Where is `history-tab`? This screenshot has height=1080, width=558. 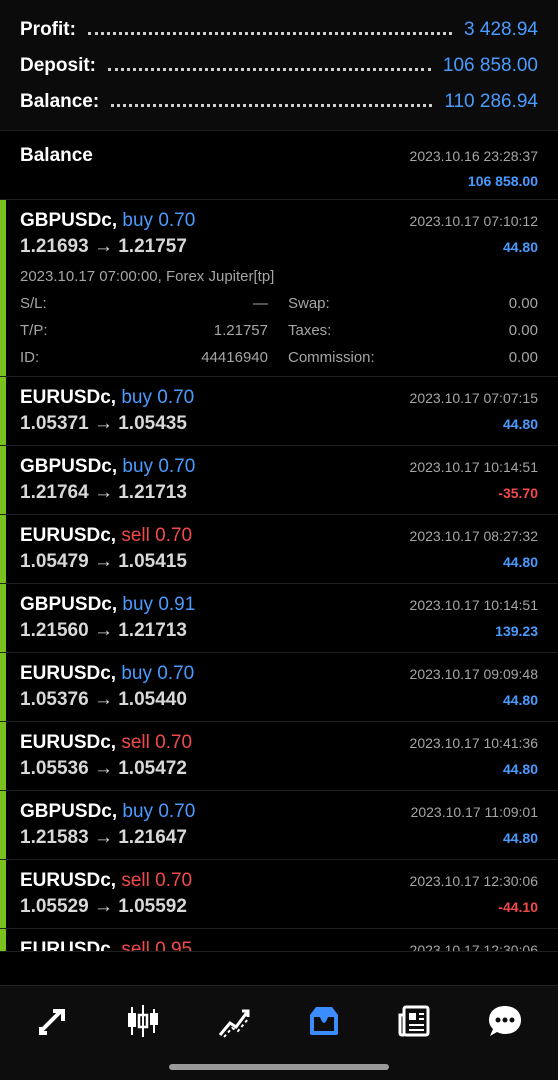 history-tab is located at coordinates (324, 1021).